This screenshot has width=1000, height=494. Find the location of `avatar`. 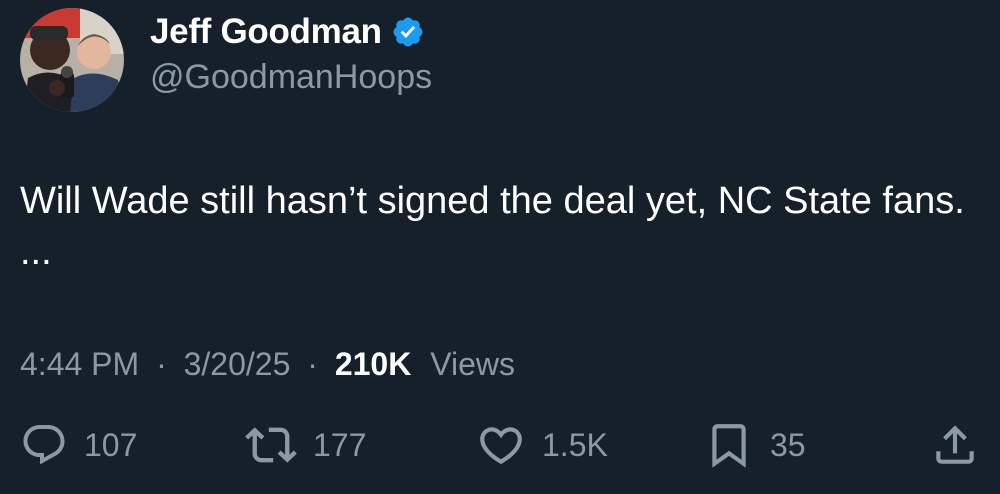

avatar is located at coordinates (72, 60).